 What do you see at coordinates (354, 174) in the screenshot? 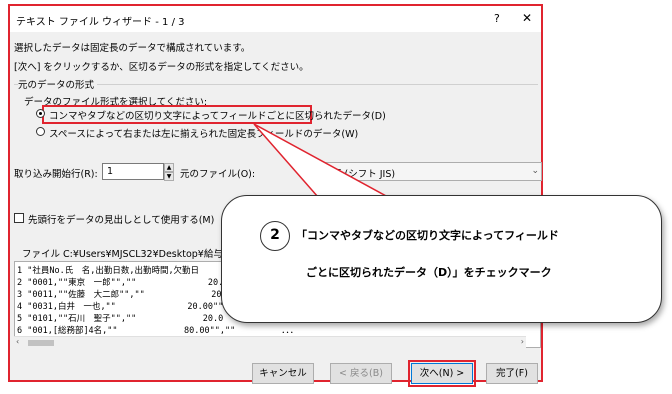
I see `origin-select-value: 日本語 (シフト JIS)` at bounding box center [354, 174].